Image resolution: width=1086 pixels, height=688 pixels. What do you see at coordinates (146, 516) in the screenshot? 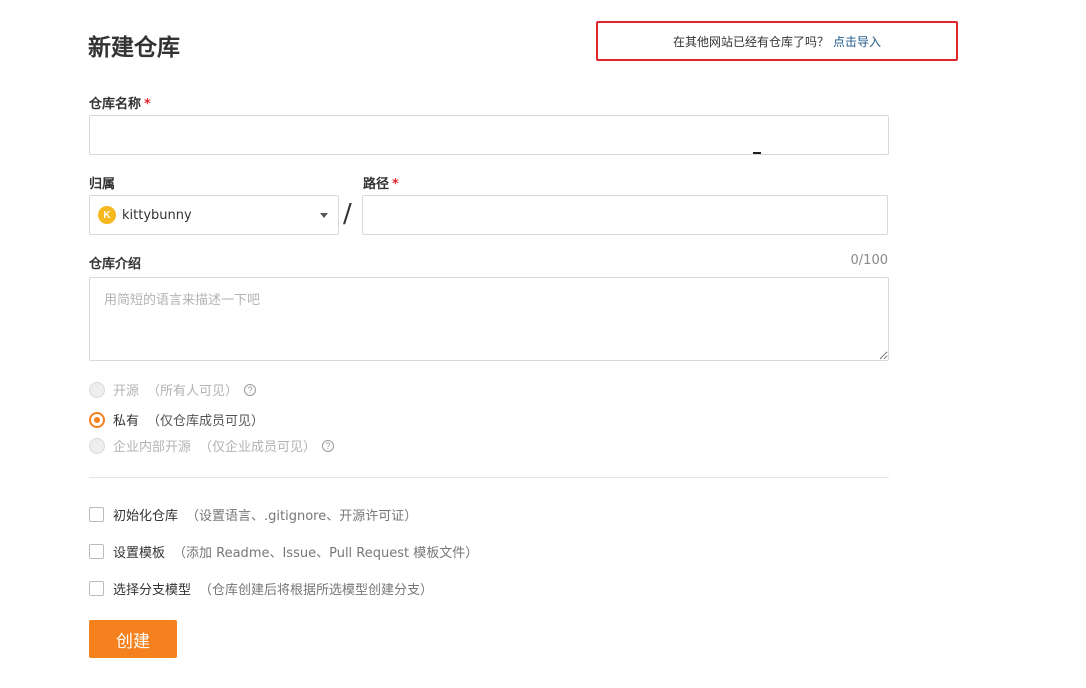
I see `option-label: 初始化仓库` at bounding box center [146, 516].